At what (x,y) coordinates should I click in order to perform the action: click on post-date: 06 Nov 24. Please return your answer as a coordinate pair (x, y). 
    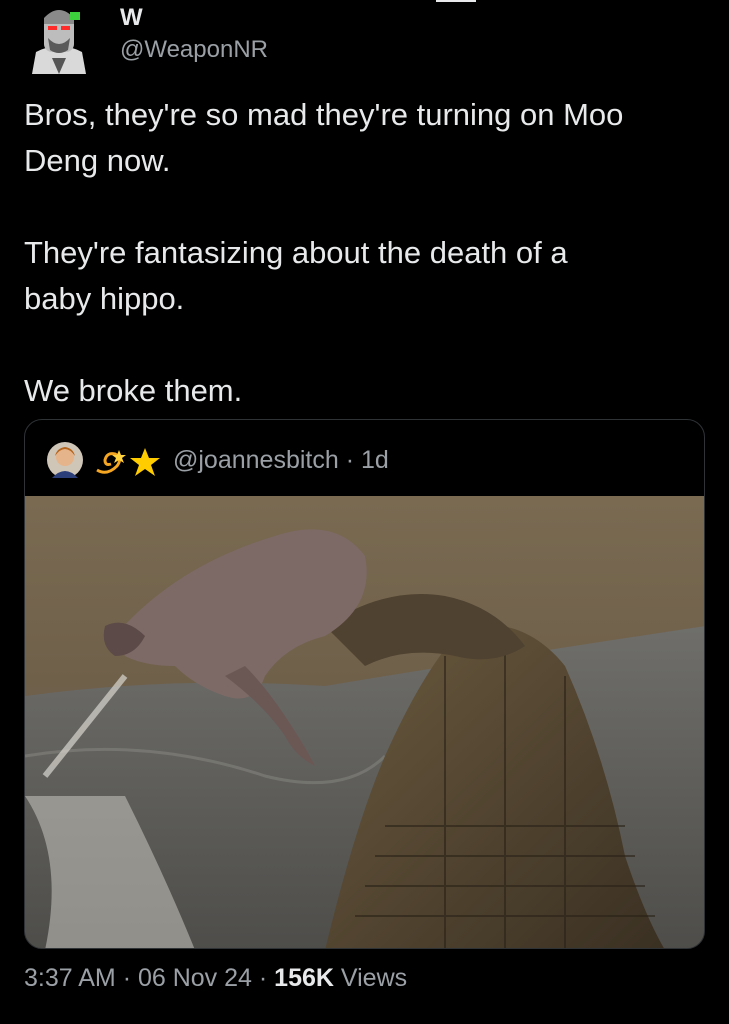
    Looking at the image, I should click on (195, 978).